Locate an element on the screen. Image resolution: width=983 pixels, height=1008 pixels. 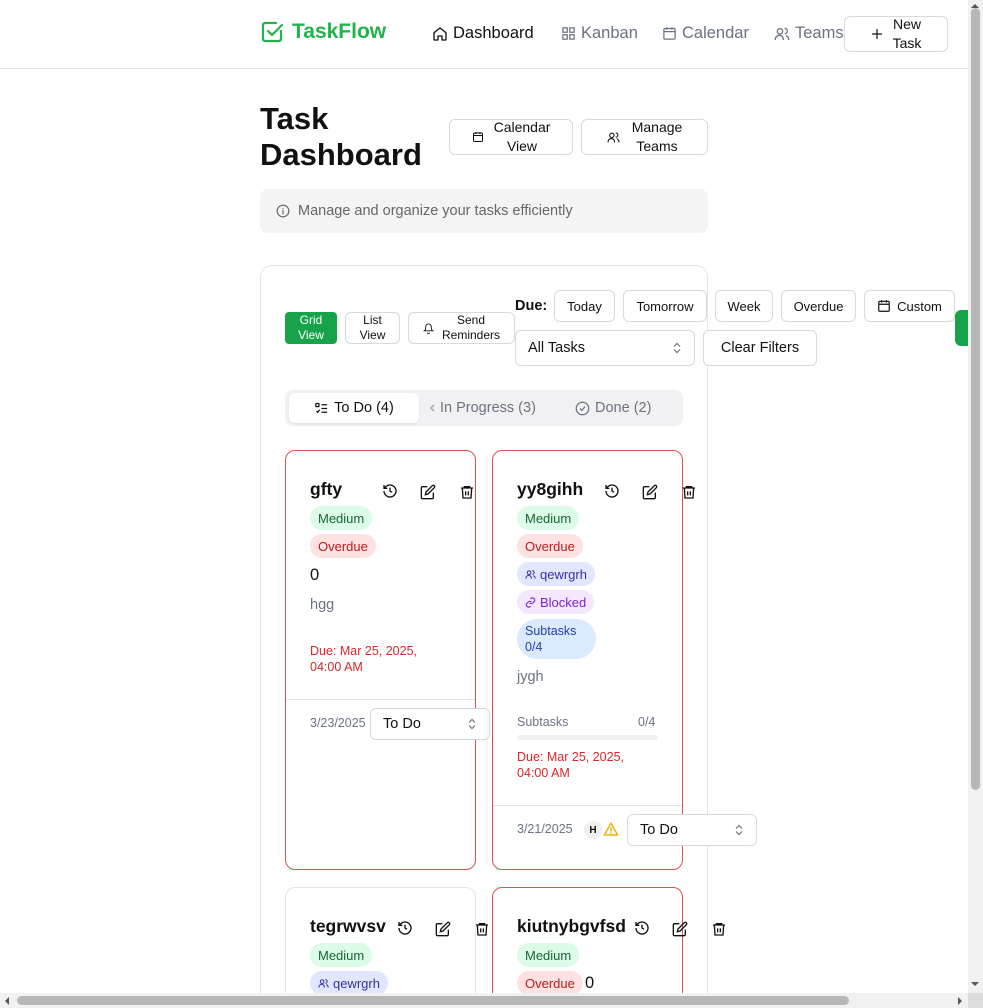
subtasks-label: Subtasks is located at coordinates (543, 722).